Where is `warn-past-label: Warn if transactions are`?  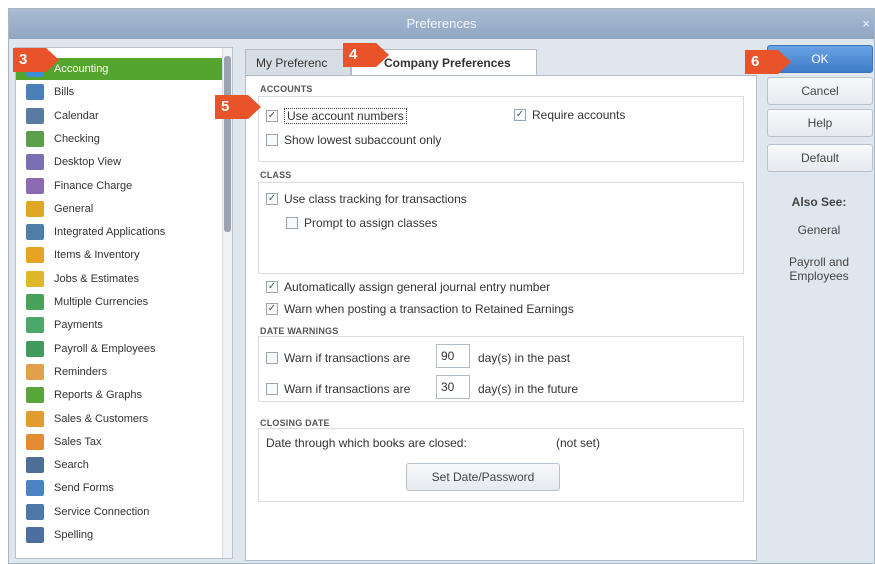 warn-past-label: Warn if transactions are is located at coordinates (347, 358).